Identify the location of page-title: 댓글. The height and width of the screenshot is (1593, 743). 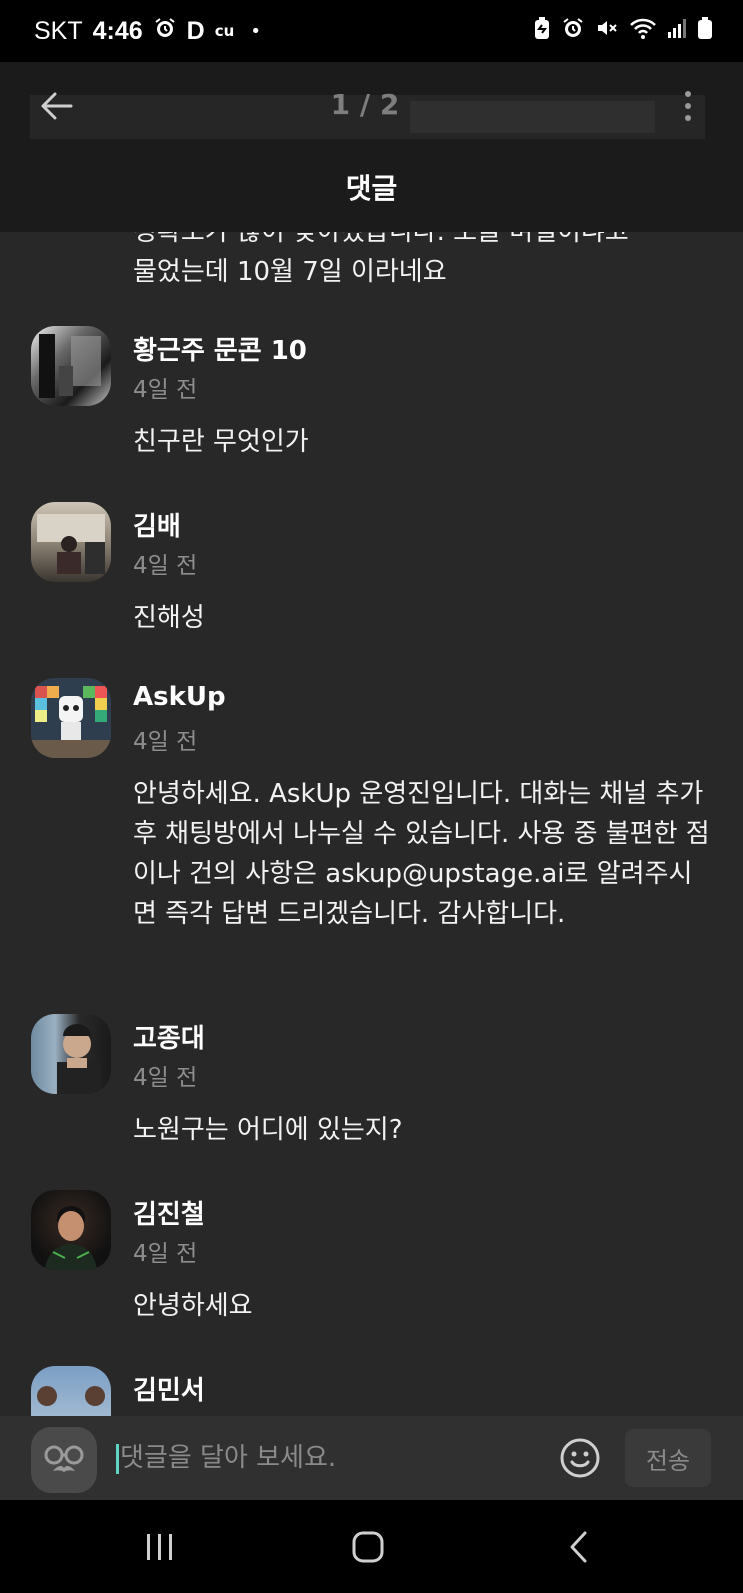
(371, 188).